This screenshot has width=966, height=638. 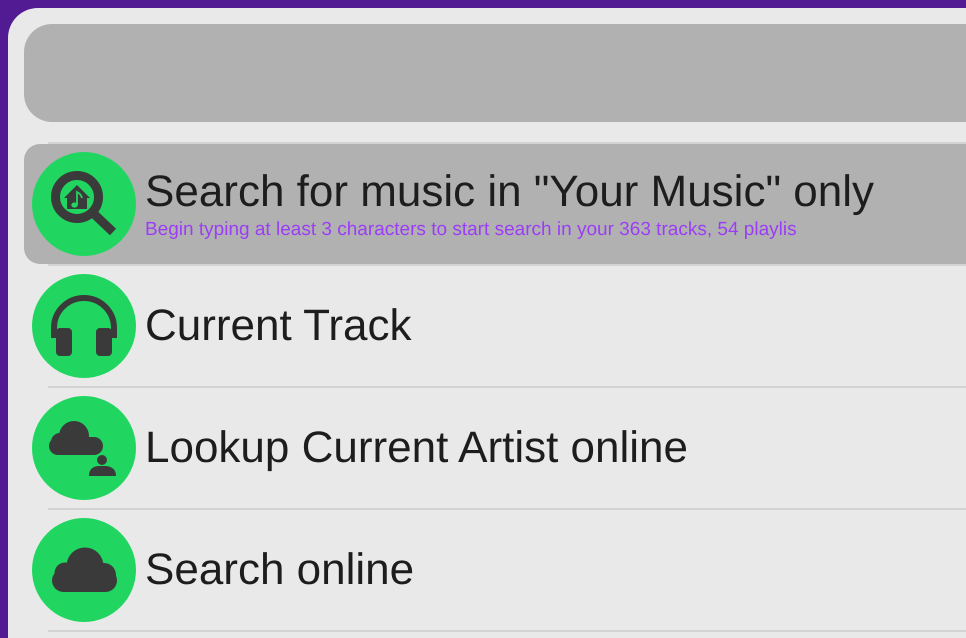 I want to click on item-subtitle: Begin typing at least 3 characters to start search in your 363 tracks, 54 playlis, so click(x=471, y=230).